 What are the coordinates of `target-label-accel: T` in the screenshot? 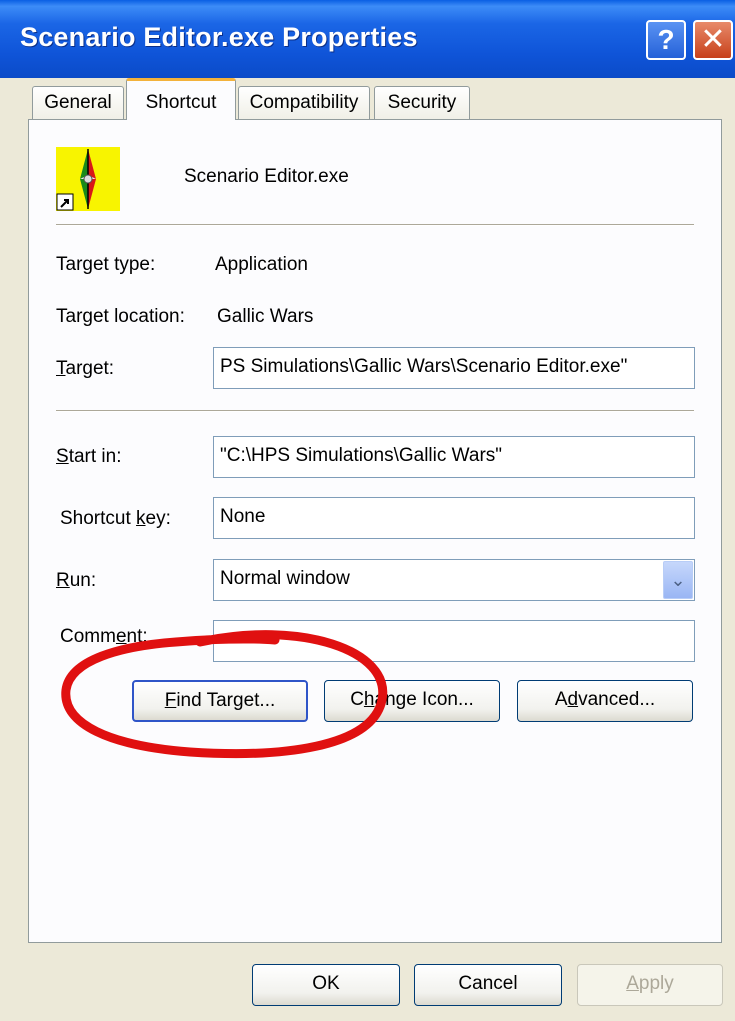 It's located at (61, 368).